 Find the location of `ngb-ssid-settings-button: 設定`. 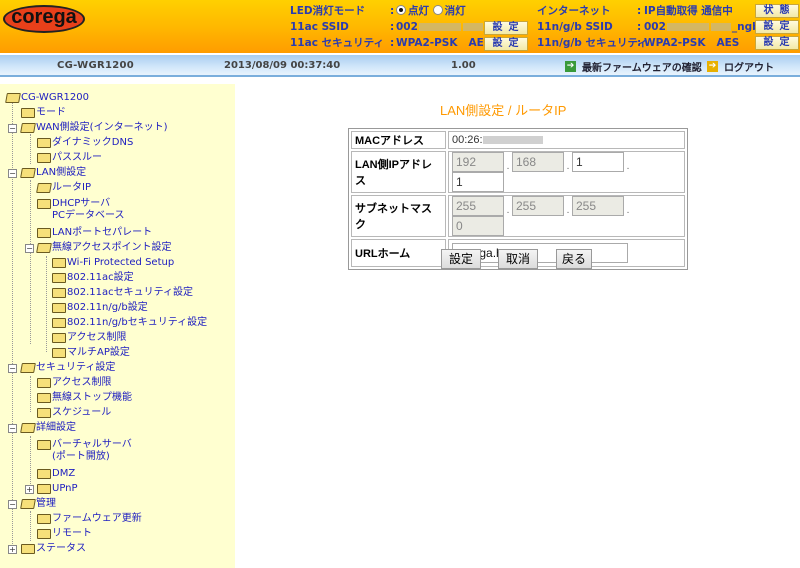

ngb-ssid-settings-button: 設定 is located at coordinates (777, 27).